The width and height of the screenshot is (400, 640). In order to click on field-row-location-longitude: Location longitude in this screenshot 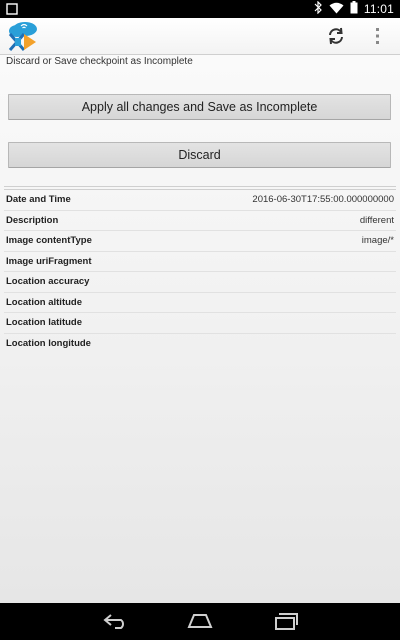, I will do `click(200, 344)`.